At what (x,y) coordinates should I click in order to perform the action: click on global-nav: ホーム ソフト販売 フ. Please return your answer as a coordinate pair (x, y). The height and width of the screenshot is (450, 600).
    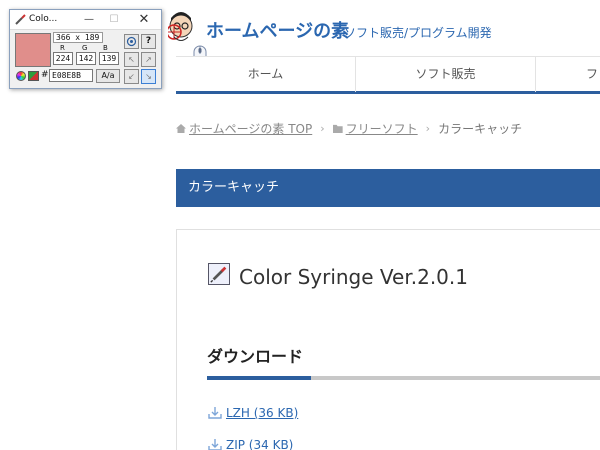
    Looking at the image, I should click on (388, 75).